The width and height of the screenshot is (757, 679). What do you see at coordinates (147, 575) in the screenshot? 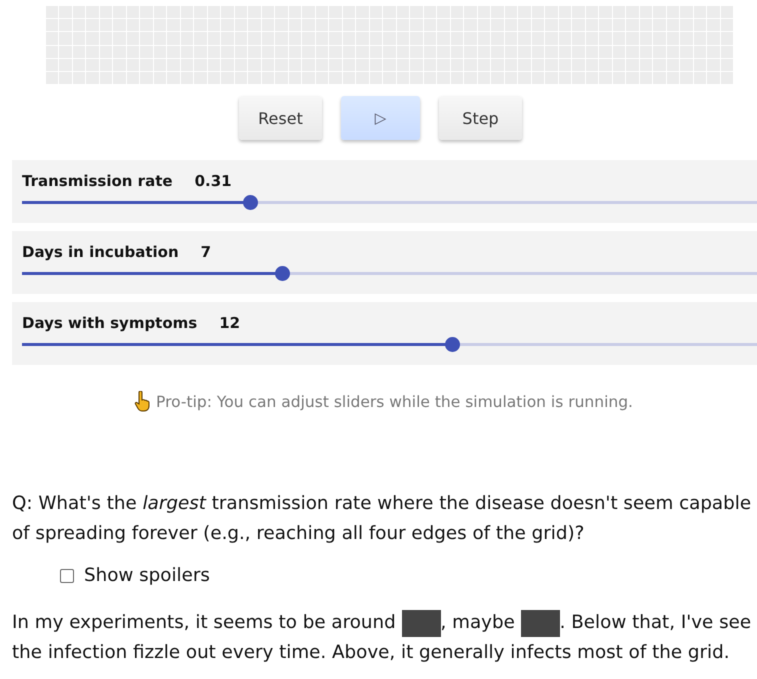
I see `checkbox-label: Show spoilers` at bounding box center [147, 575].